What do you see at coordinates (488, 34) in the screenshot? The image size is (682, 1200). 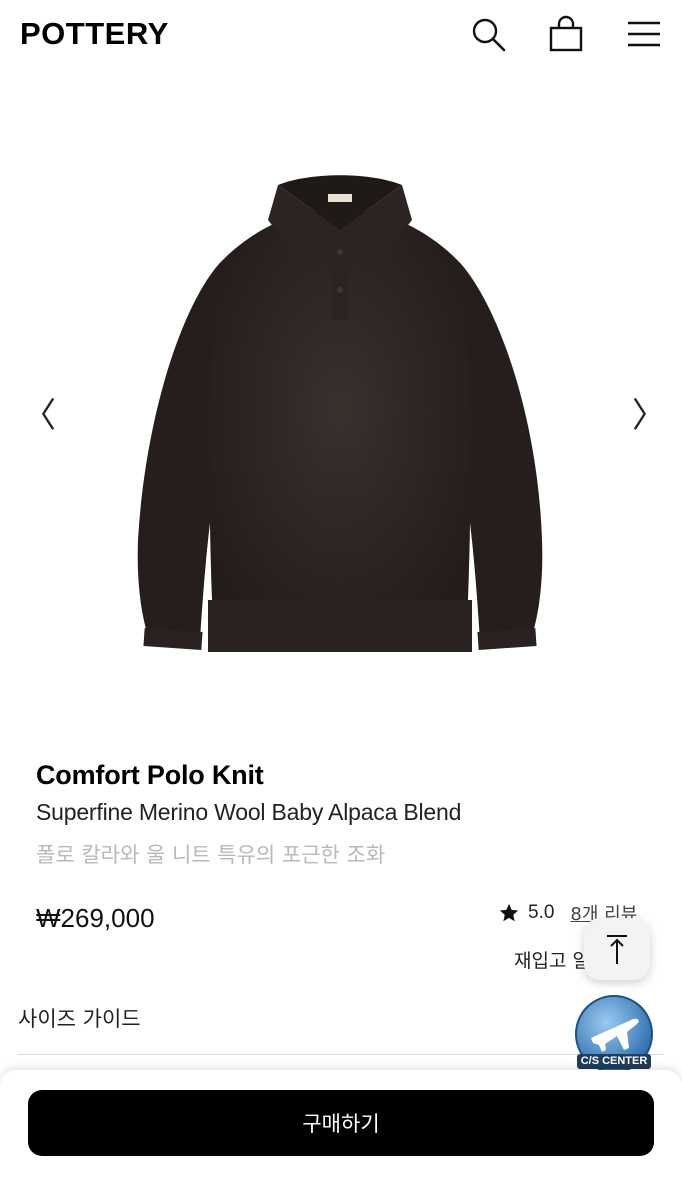 I see `search-icon` at bounding box center [488, 34].